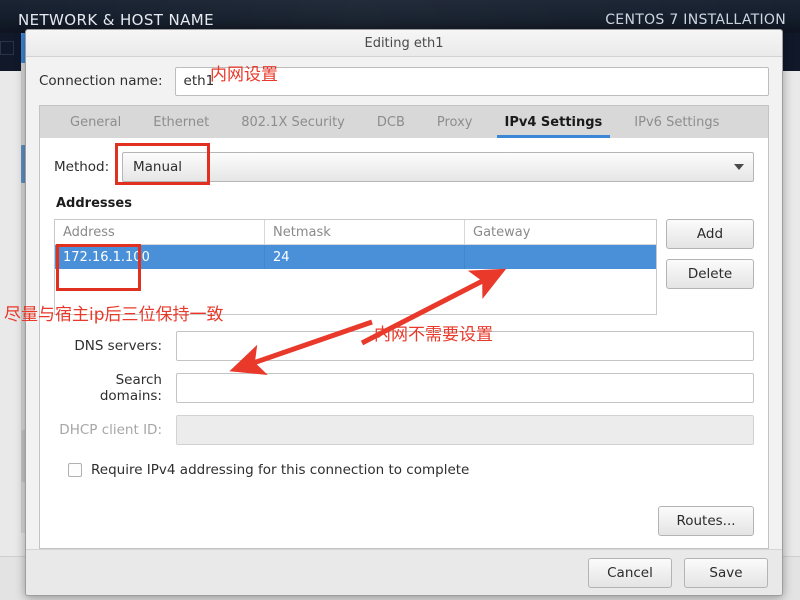 Image resolution: width=800 pixels, height=600 pixels. I want to click on tab-8021x-security: 802.1X Security, so click(293, 122).